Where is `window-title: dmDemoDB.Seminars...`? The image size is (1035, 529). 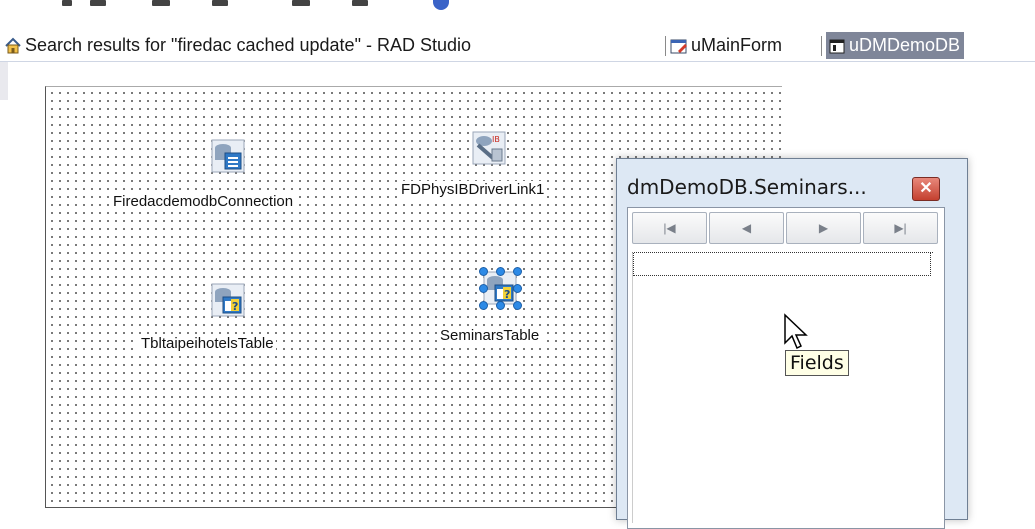 window-title: dmDemoDB.Seminars... is located at coordinates (747, 187).